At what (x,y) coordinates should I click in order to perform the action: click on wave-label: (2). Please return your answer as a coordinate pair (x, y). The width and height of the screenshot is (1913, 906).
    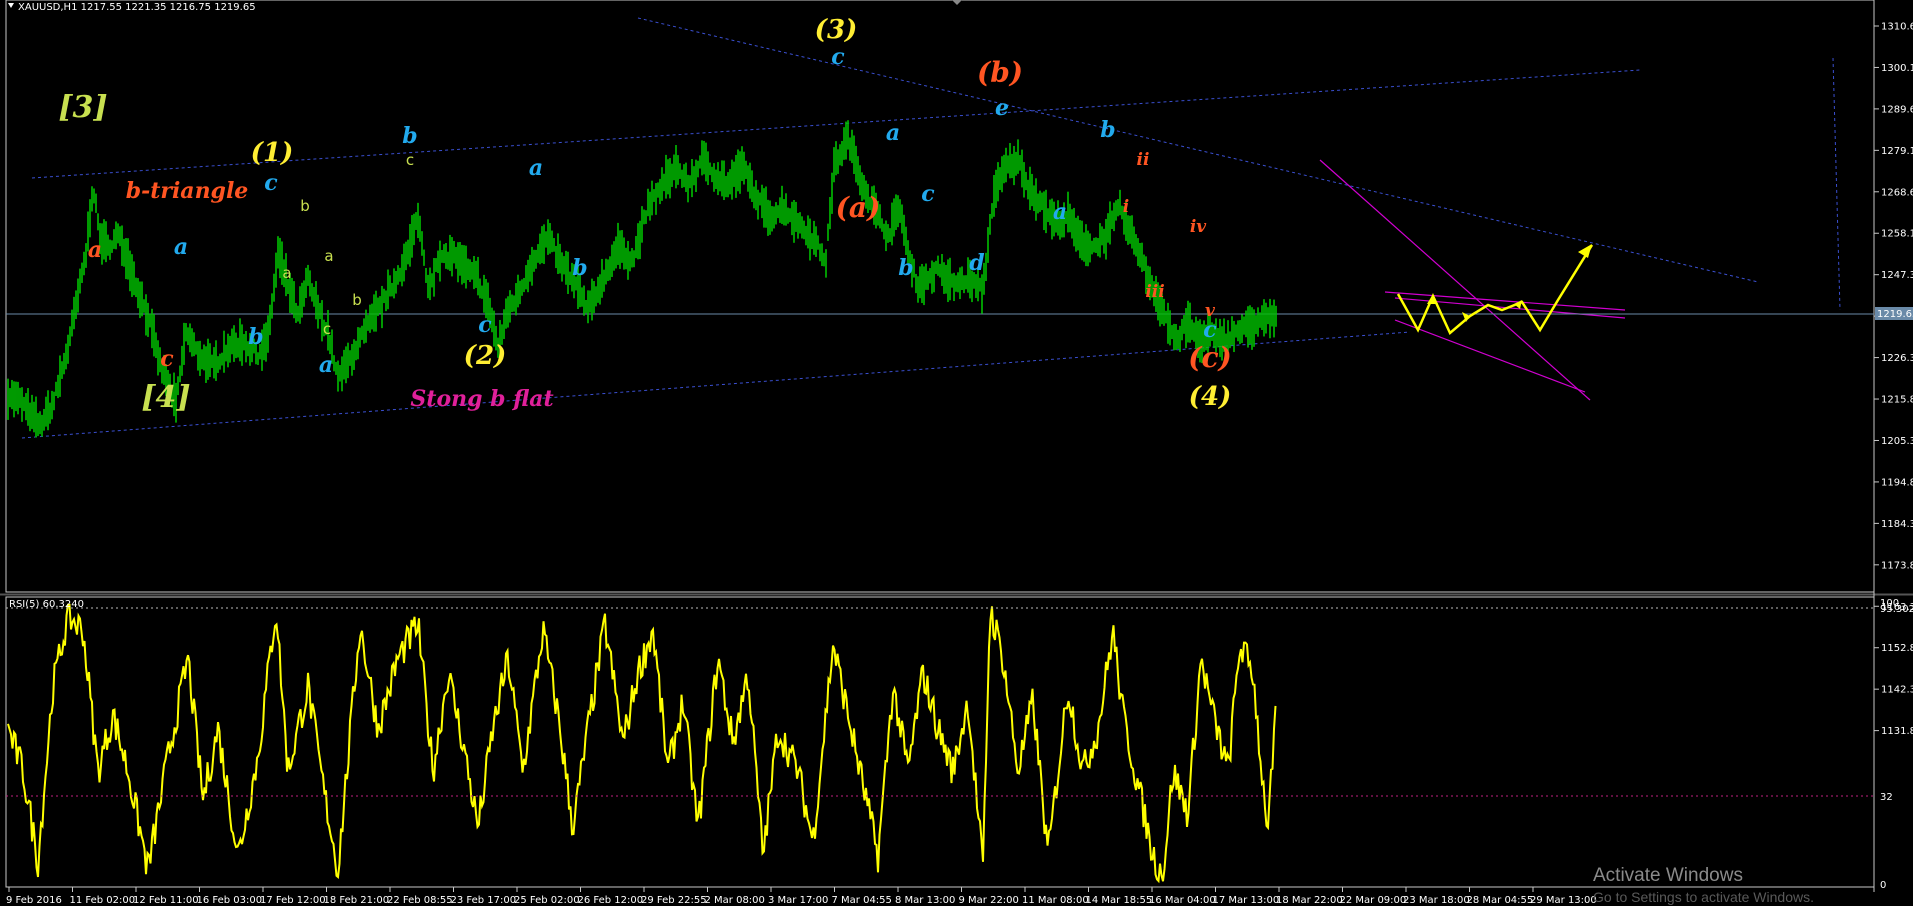
    Looking at the image, I should click on (485, 356).